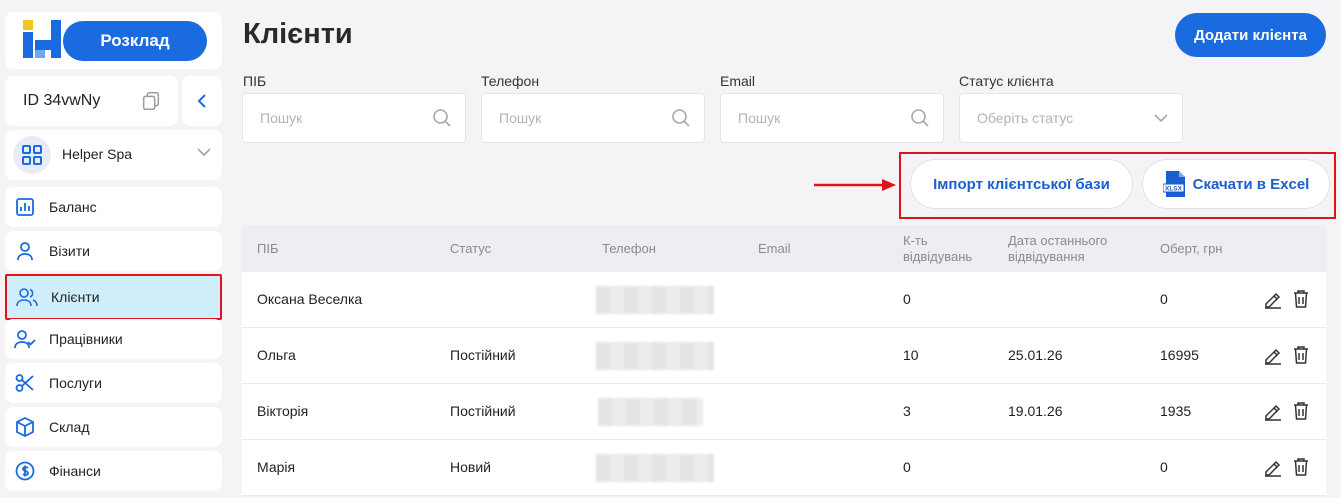 The height and width of the screenshot is (498, 1341). I want to click on cell-last-visit: 25.01.26, so click(1035, 355).